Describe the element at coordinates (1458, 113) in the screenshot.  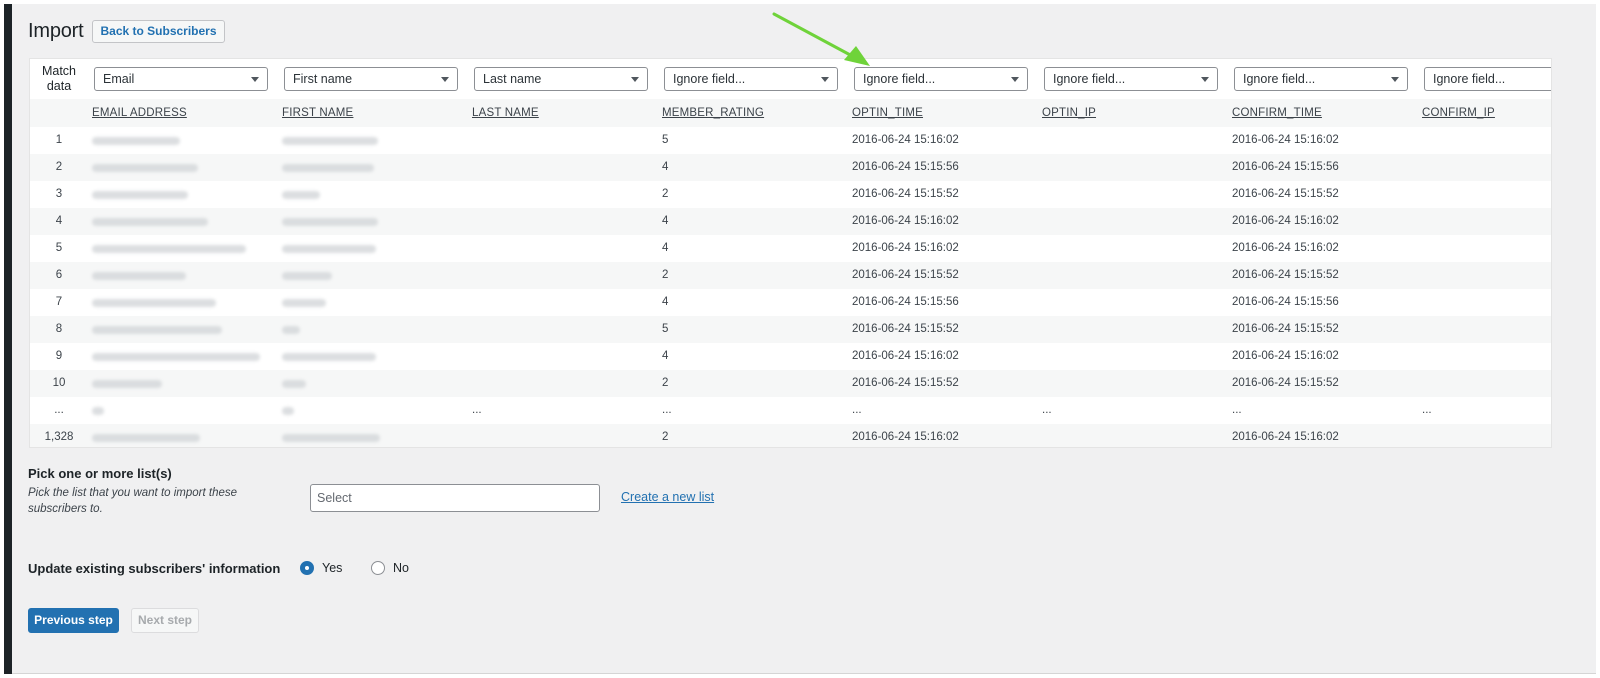
I see `column-header-confirm-ip: CONFIRM_IP` at that location.